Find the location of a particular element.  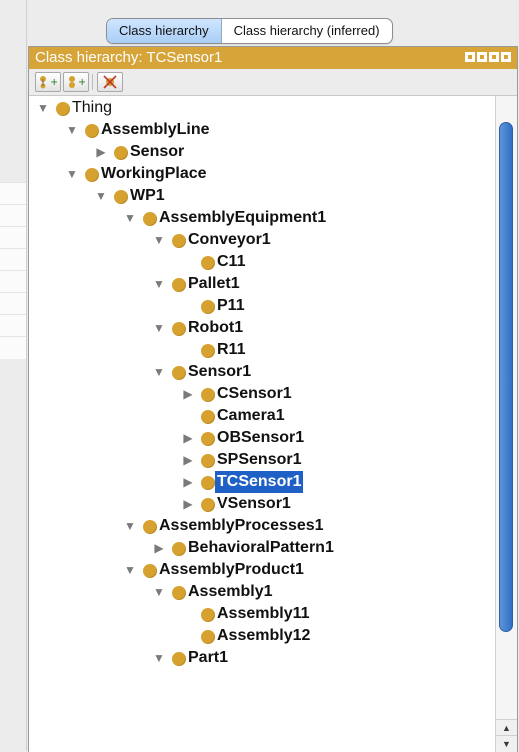

tree-node-label: WorkingPlace is located at coordinates (154, 174).